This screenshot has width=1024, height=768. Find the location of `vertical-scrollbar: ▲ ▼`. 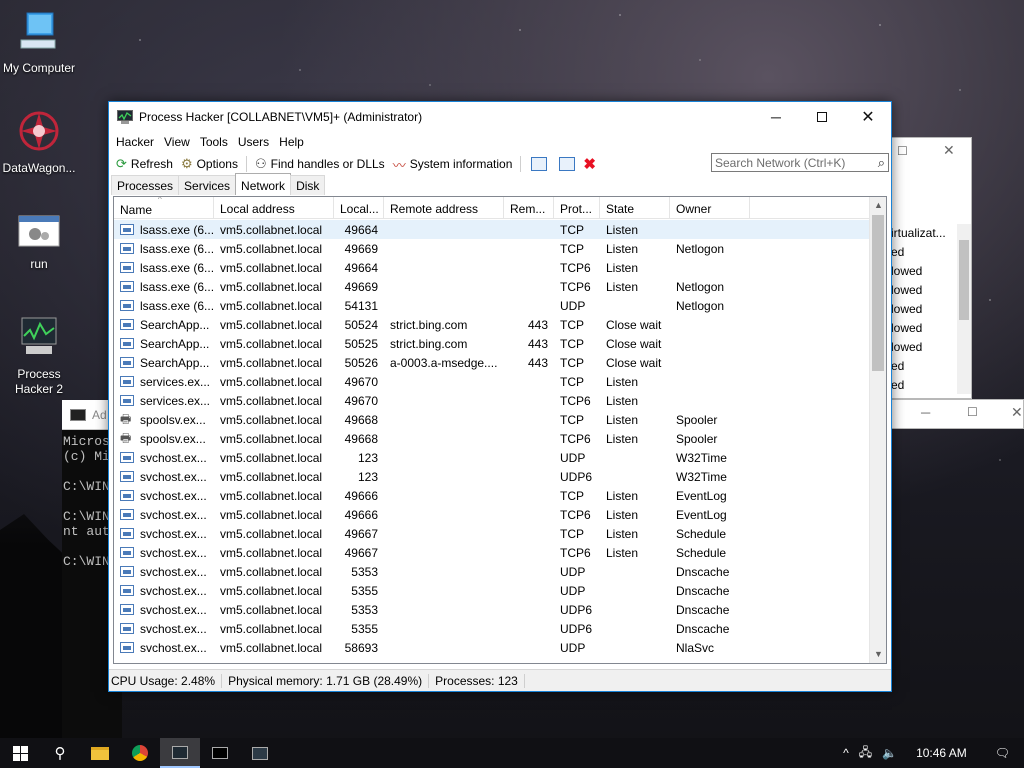

vertical-scrollbar: ▲ ▼ is located at coordinates (877, 430).